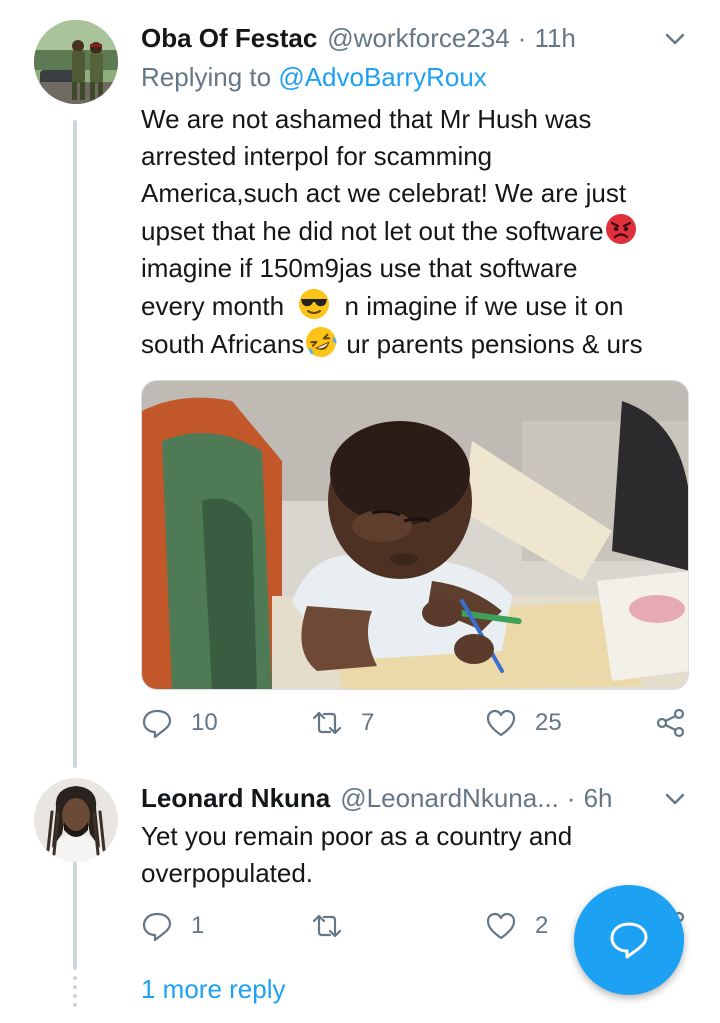 The height and width of the screenshot is (1023, 720). I want to click on user-handle: @workforce234, so click(418, 38).